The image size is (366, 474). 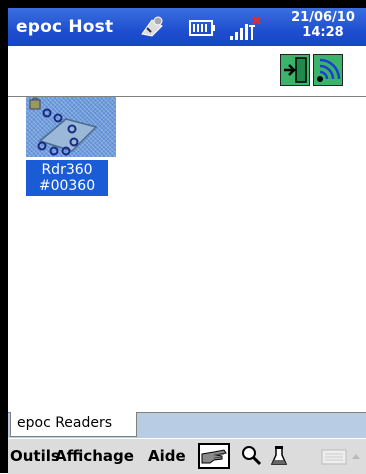 What do you see at coordinates (323, 17) in the screenshot?
I see `date-text: 21/06/10` at bounding box center [323, 17].